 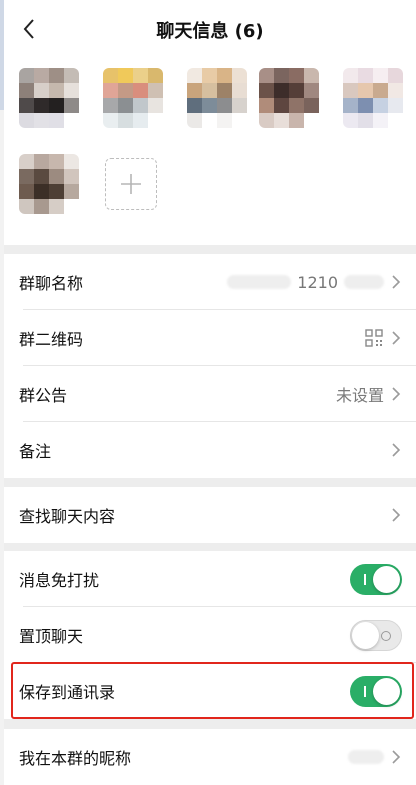 What do you see at coordinates (210, 282) in the screenshot?
I see `group-name-row: 群聊名称 1210` at bounding box center [210, 282].